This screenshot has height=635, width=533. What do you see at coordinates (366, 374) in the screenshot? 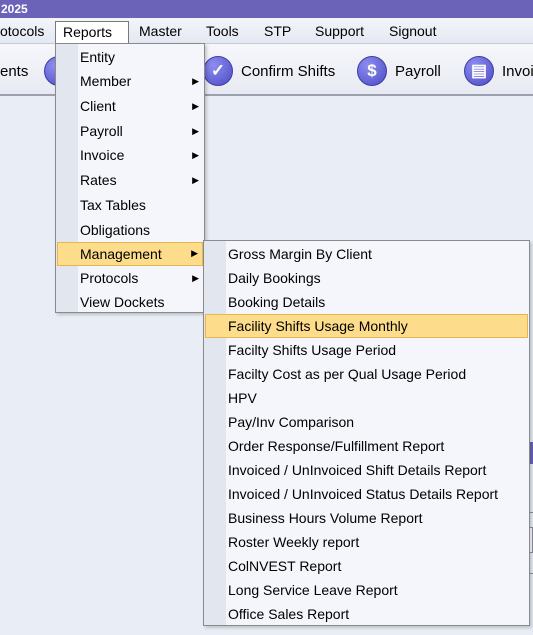
I see `mgmt-item-facility-cost-qual-usage-period: Facilty Cost as per Qual Usage Period` at bounding box center [366, 374].